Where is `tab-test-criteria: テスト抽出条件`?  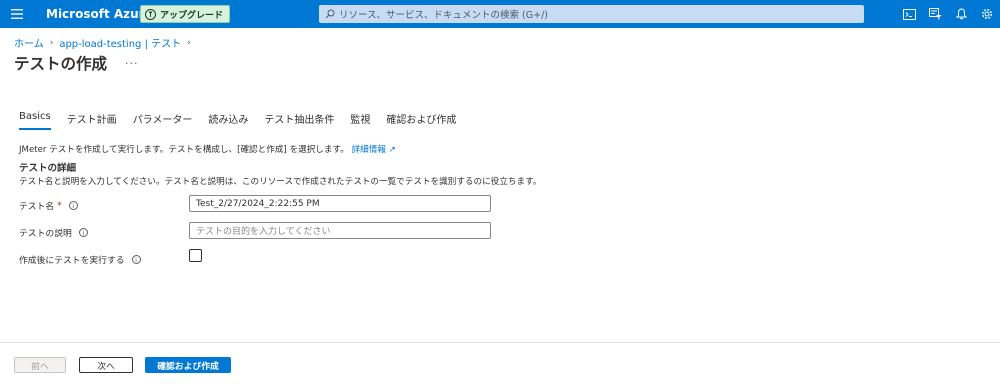
tab-test-criteria: テスト抽出条件 is located at coordinates (299, 120).